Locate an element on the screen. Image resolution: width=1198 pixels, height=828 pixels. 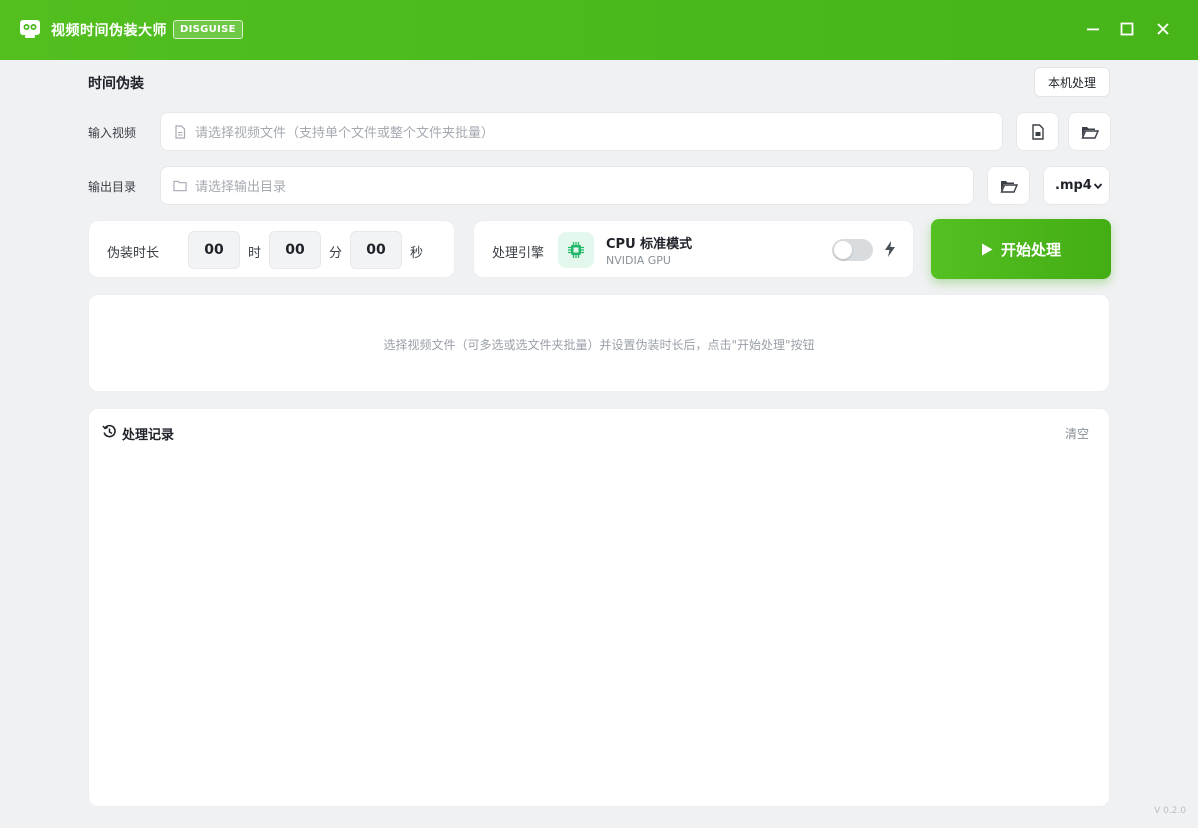
format-select: .mp4 is located at coordinates (1076, 185).